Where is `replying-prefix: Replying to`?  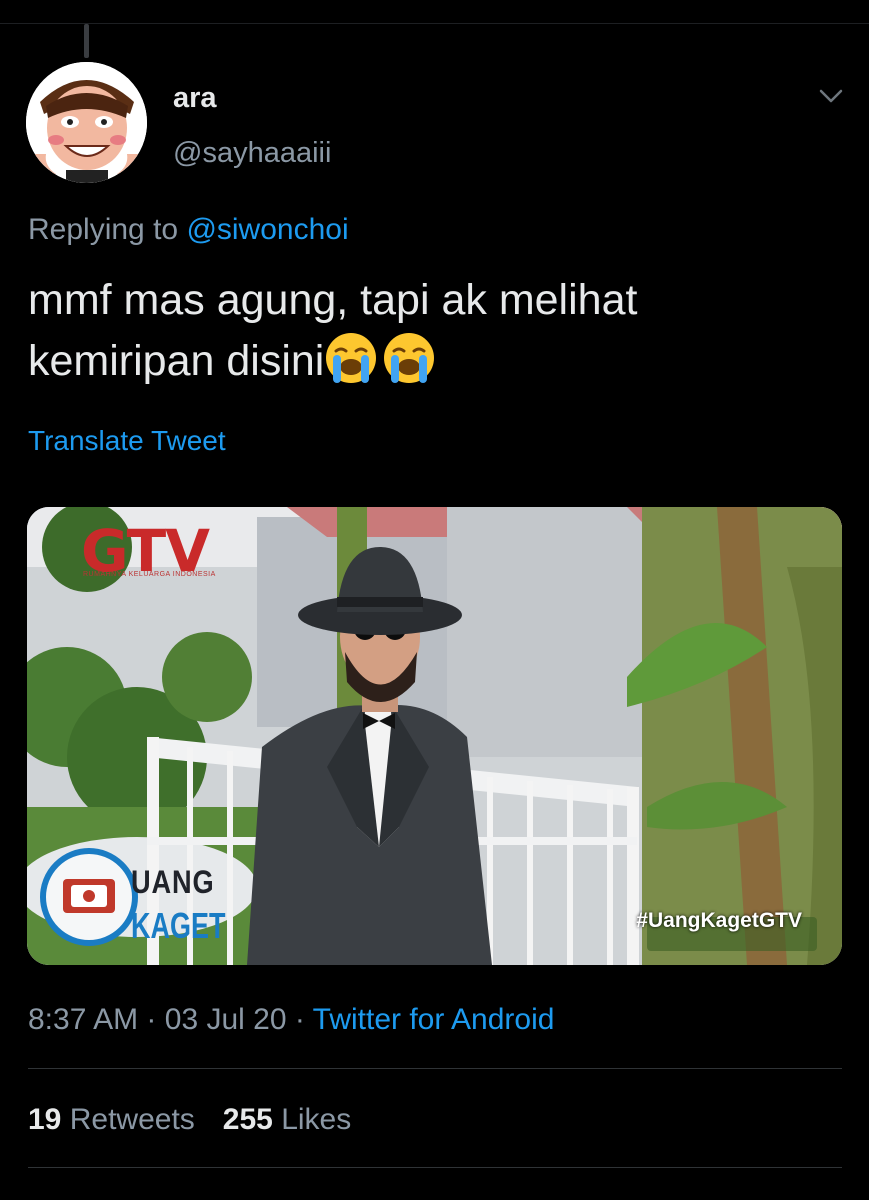
replying-prefix: Replying to is located at coordinates (103, 229).